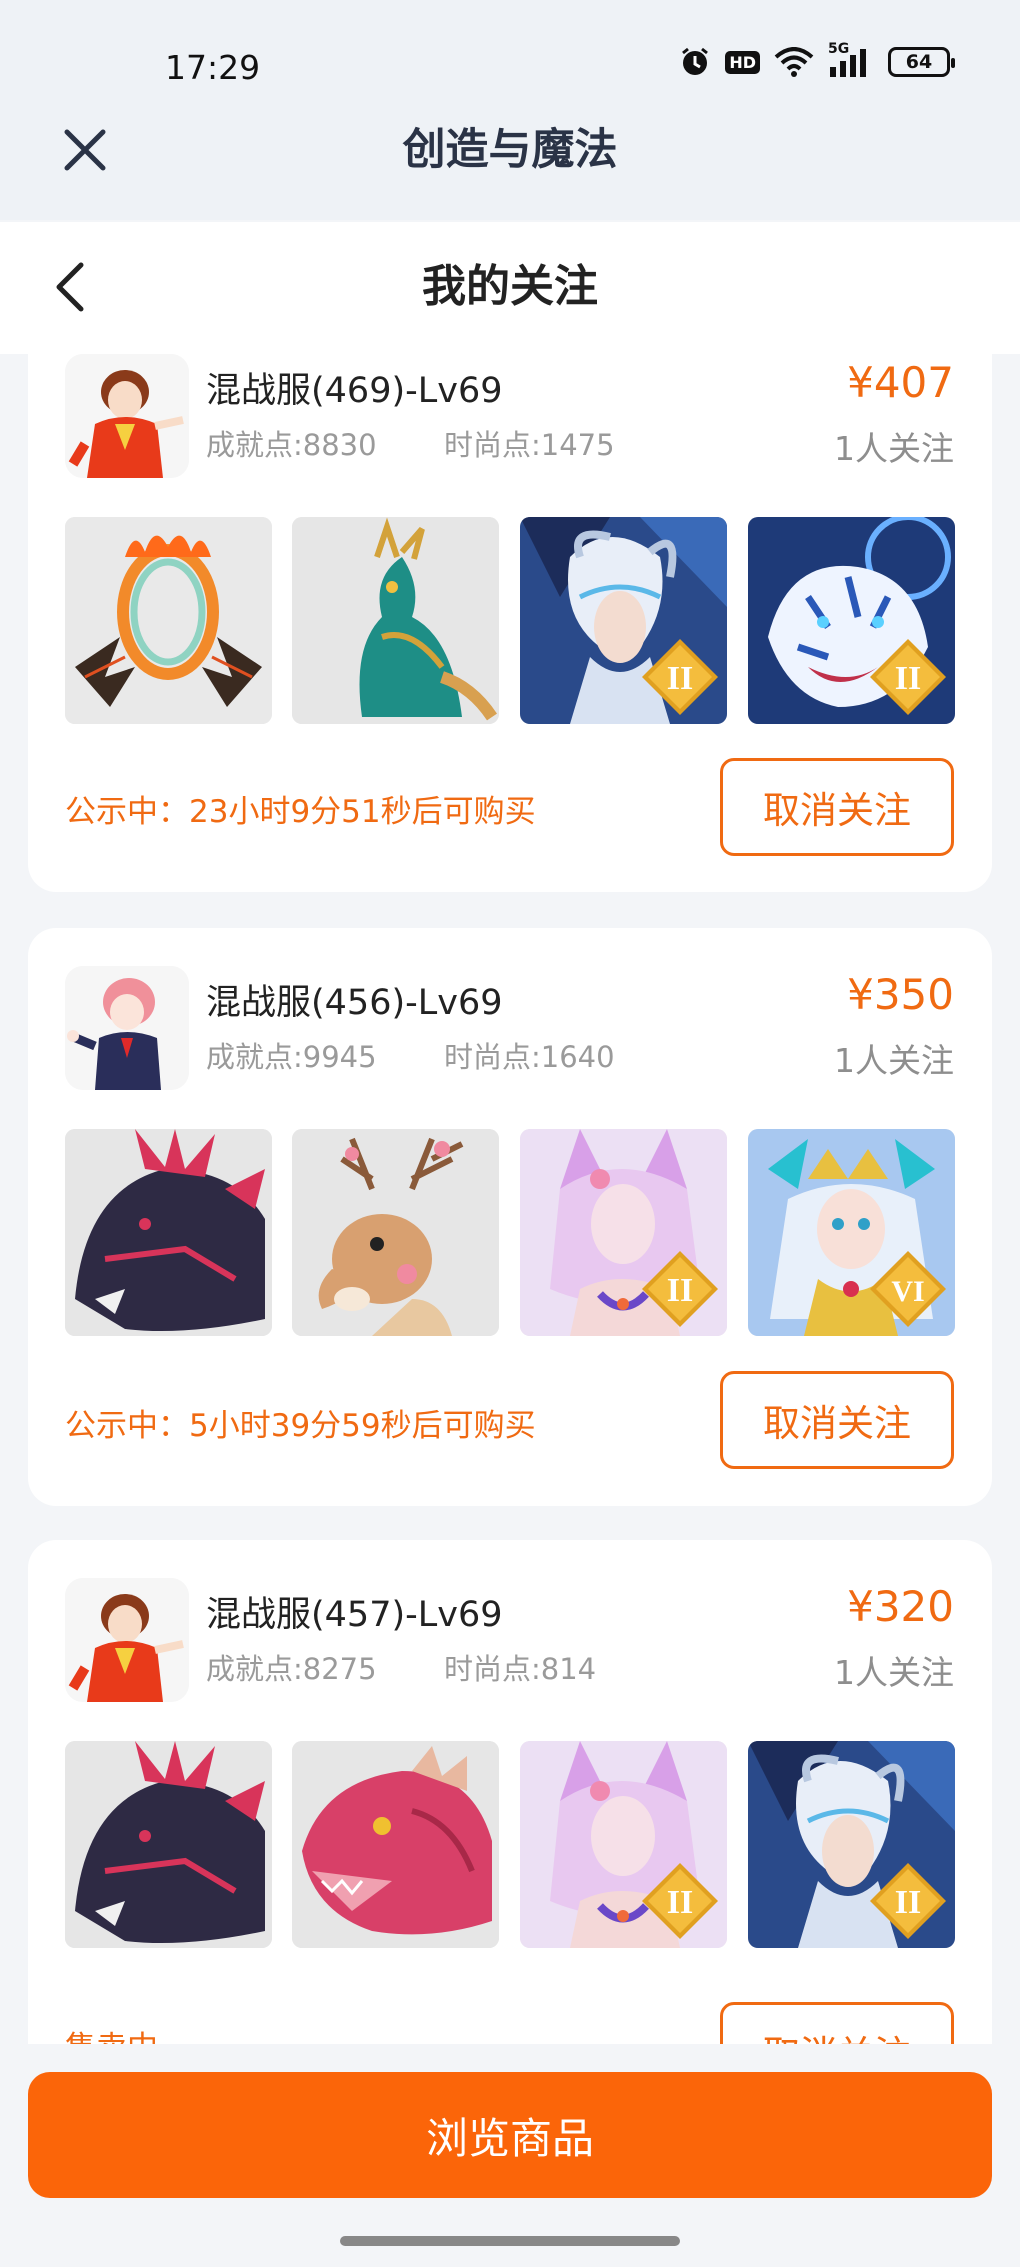 This screenshot has height=2267, width=1020. I want to click on fashion-points: 时尚点:814, so click(520, 1669).